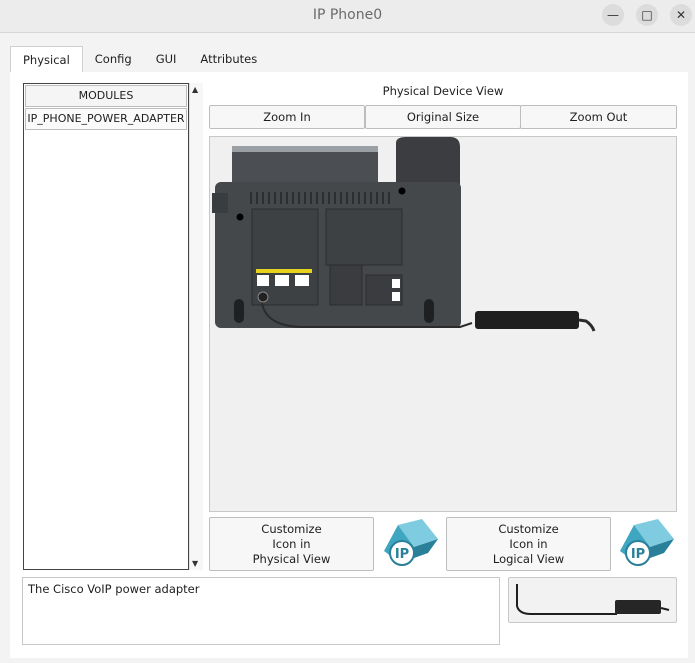 Image resolution: width=695 pixels, height=663 pixels. Describe the element at coordinates (261, 611) in the screenshot. I see `module-description: The Cisco VoIP power adapter` at that location.